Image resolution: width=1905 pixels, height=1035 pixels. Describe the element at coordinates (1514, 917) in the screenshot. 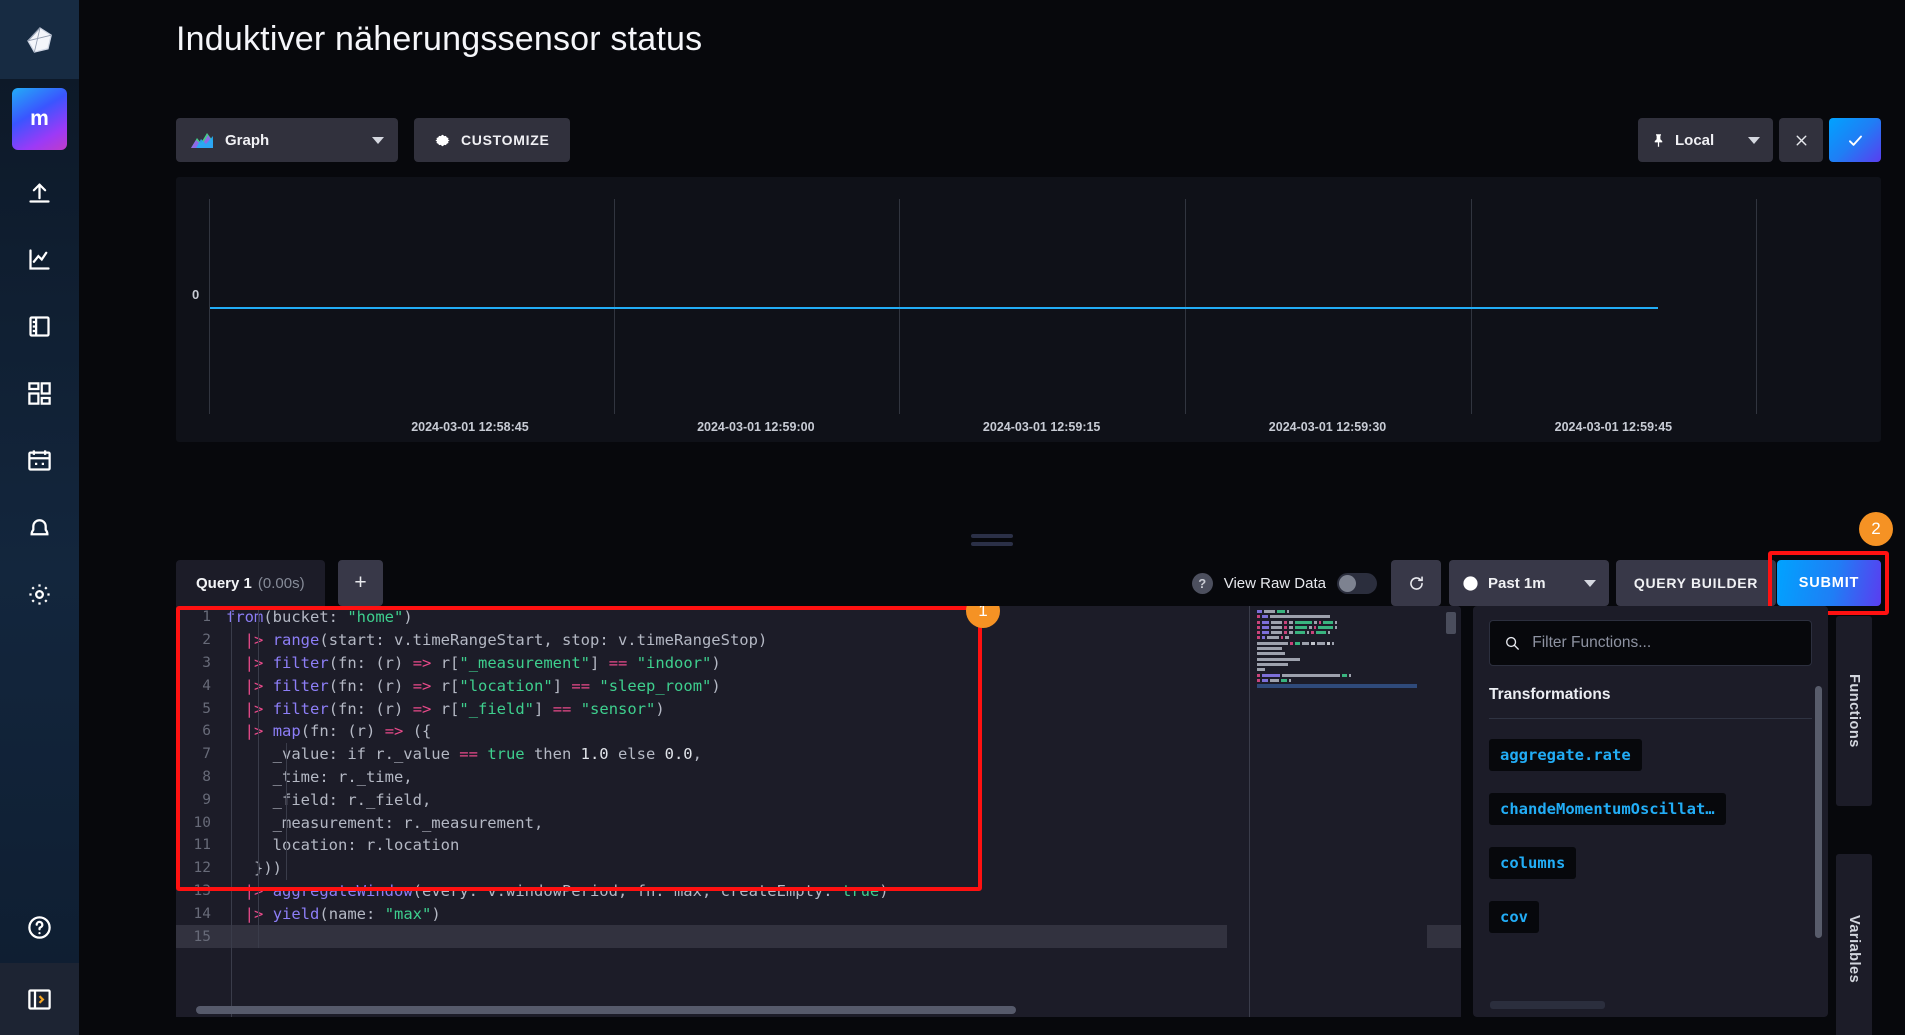

I see `function-item: cov` at that location.